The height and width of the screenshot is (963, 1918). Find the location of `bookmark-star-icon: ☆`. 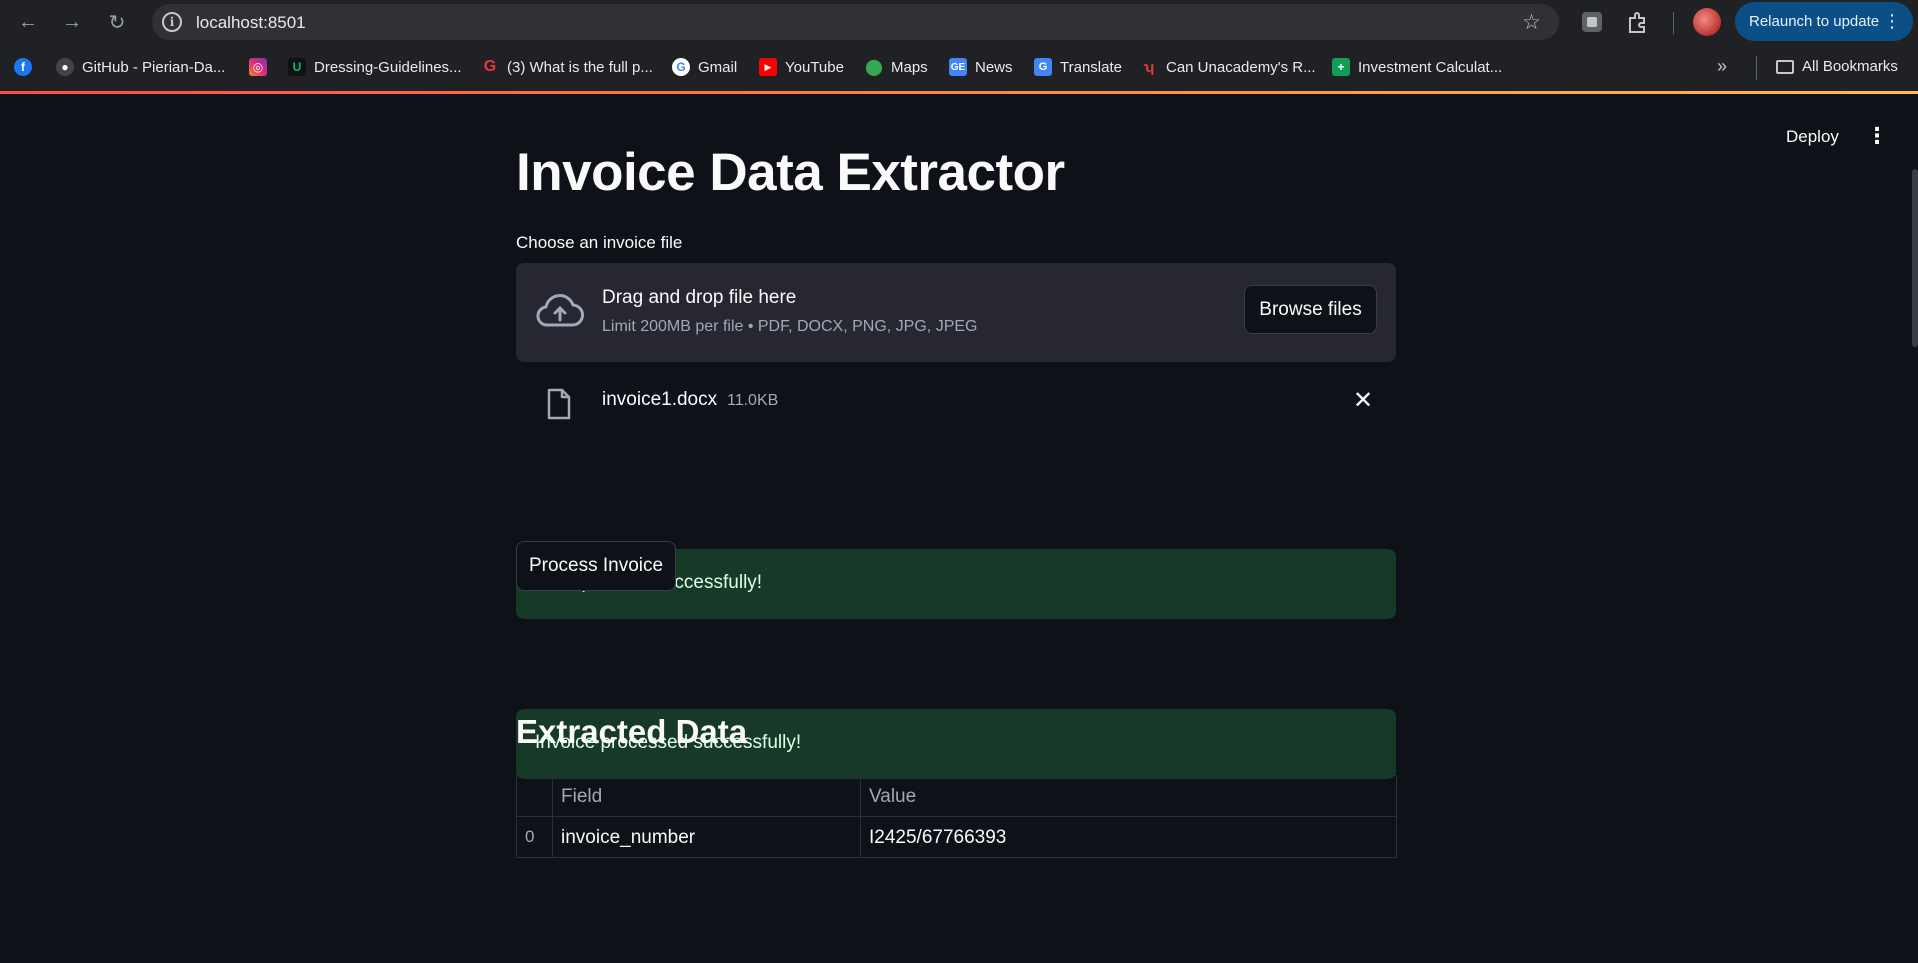

bookmark-star-icon: ☆ is located at coordinates (1531, 22).